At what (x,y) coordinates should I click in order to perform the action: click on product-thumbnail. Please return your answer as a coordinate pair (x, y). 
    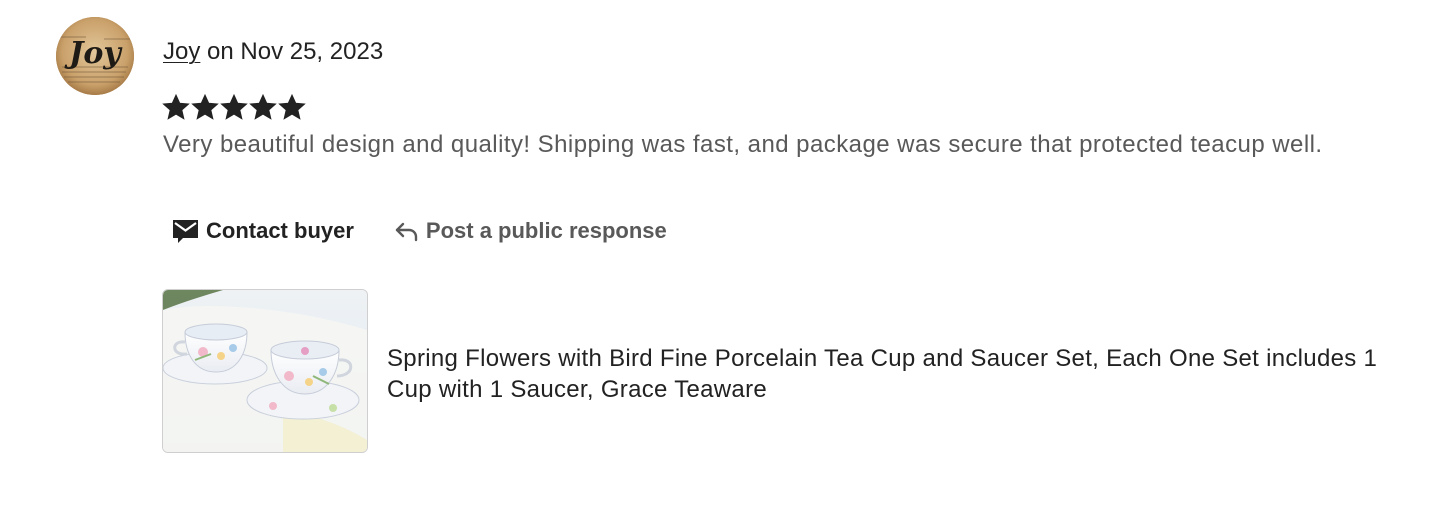
    Looking at the image, I should click on (265, 371).